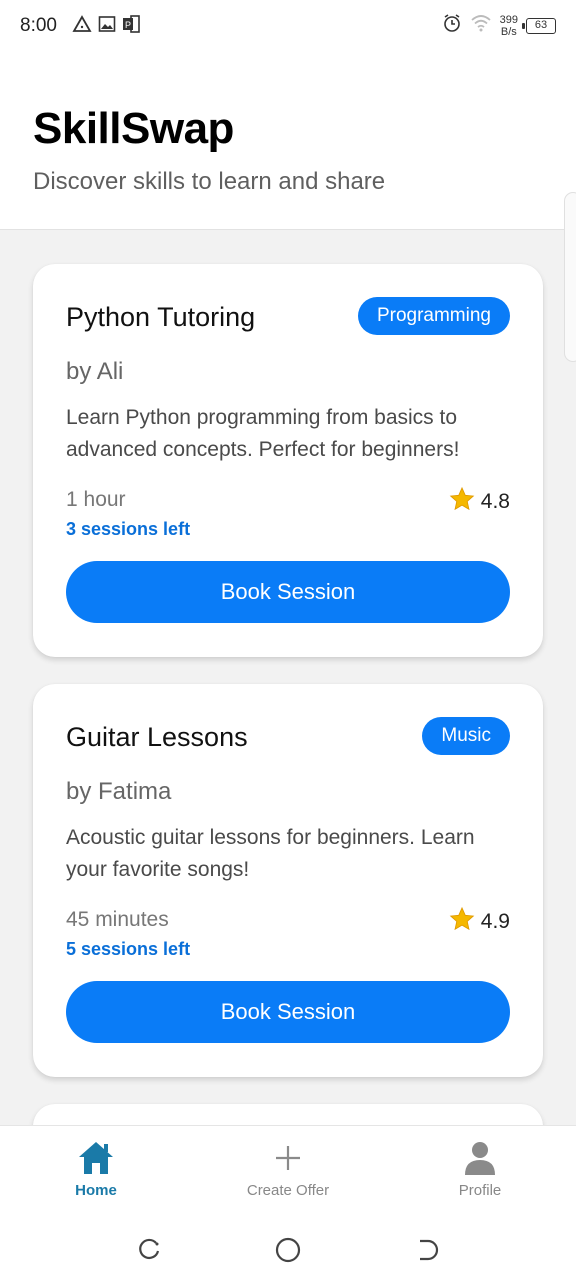  I want to click on battery-indicator: 63, so click(539, 25).